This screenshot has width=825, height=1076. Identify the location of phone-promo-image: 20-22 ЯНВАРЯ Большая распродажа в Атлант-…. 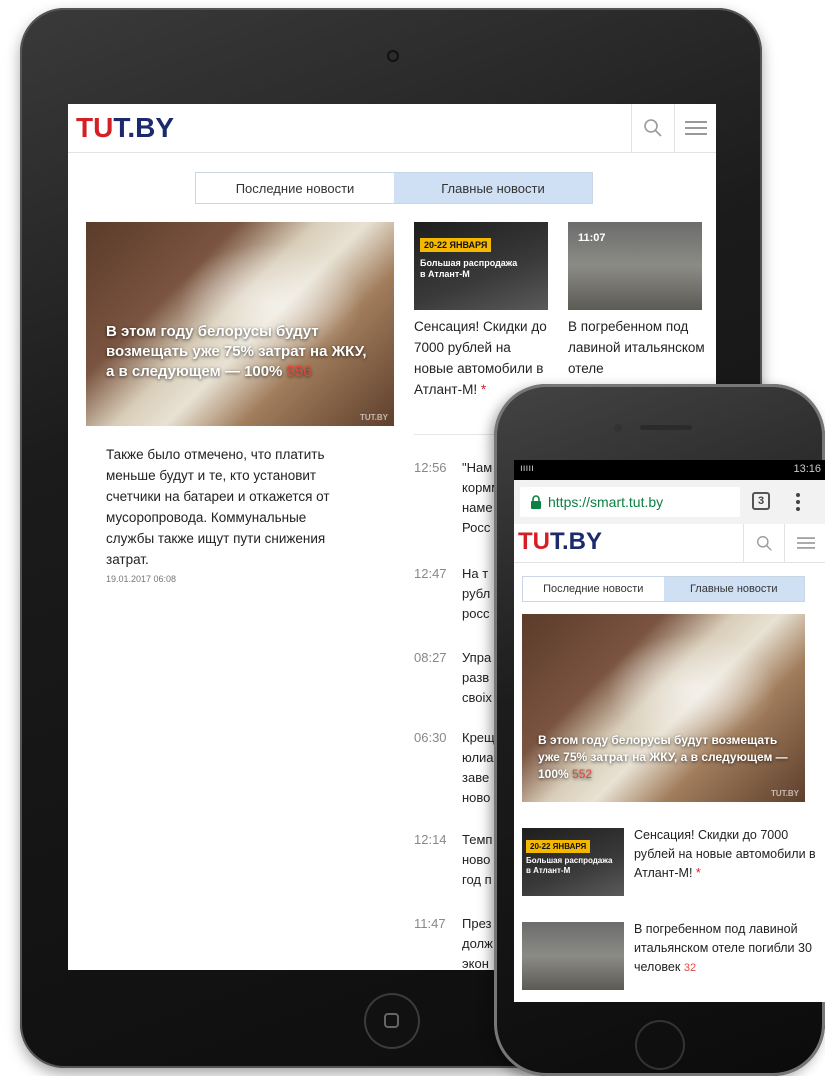
(573, 862).